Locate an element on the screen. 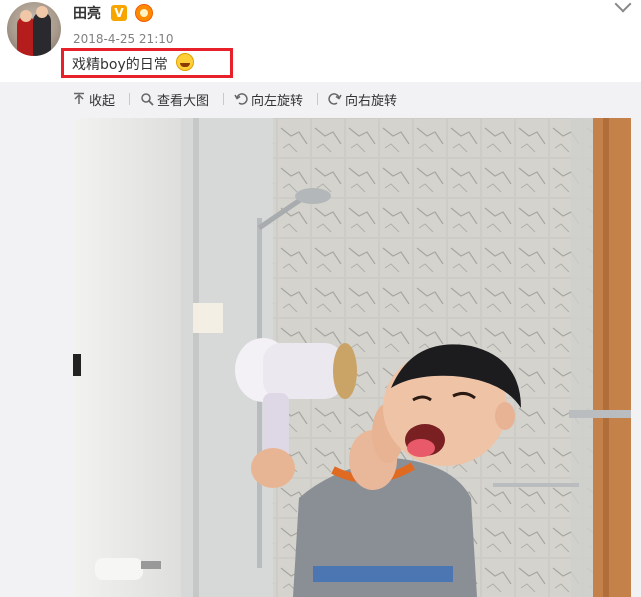 The width and height of the screenshot is (641, 597). avatar is located at coordinates (34, 29).